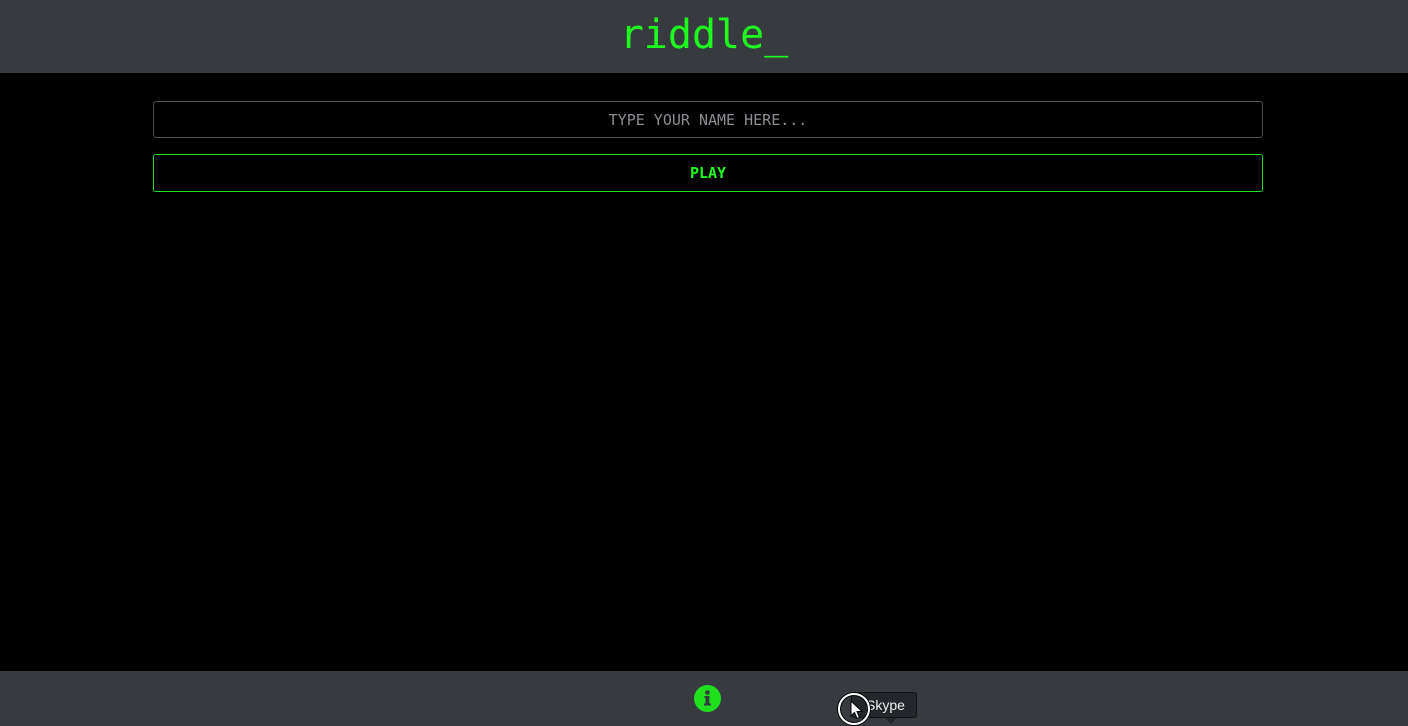  I want to click on app-title: riddle_, so click(704, 34).